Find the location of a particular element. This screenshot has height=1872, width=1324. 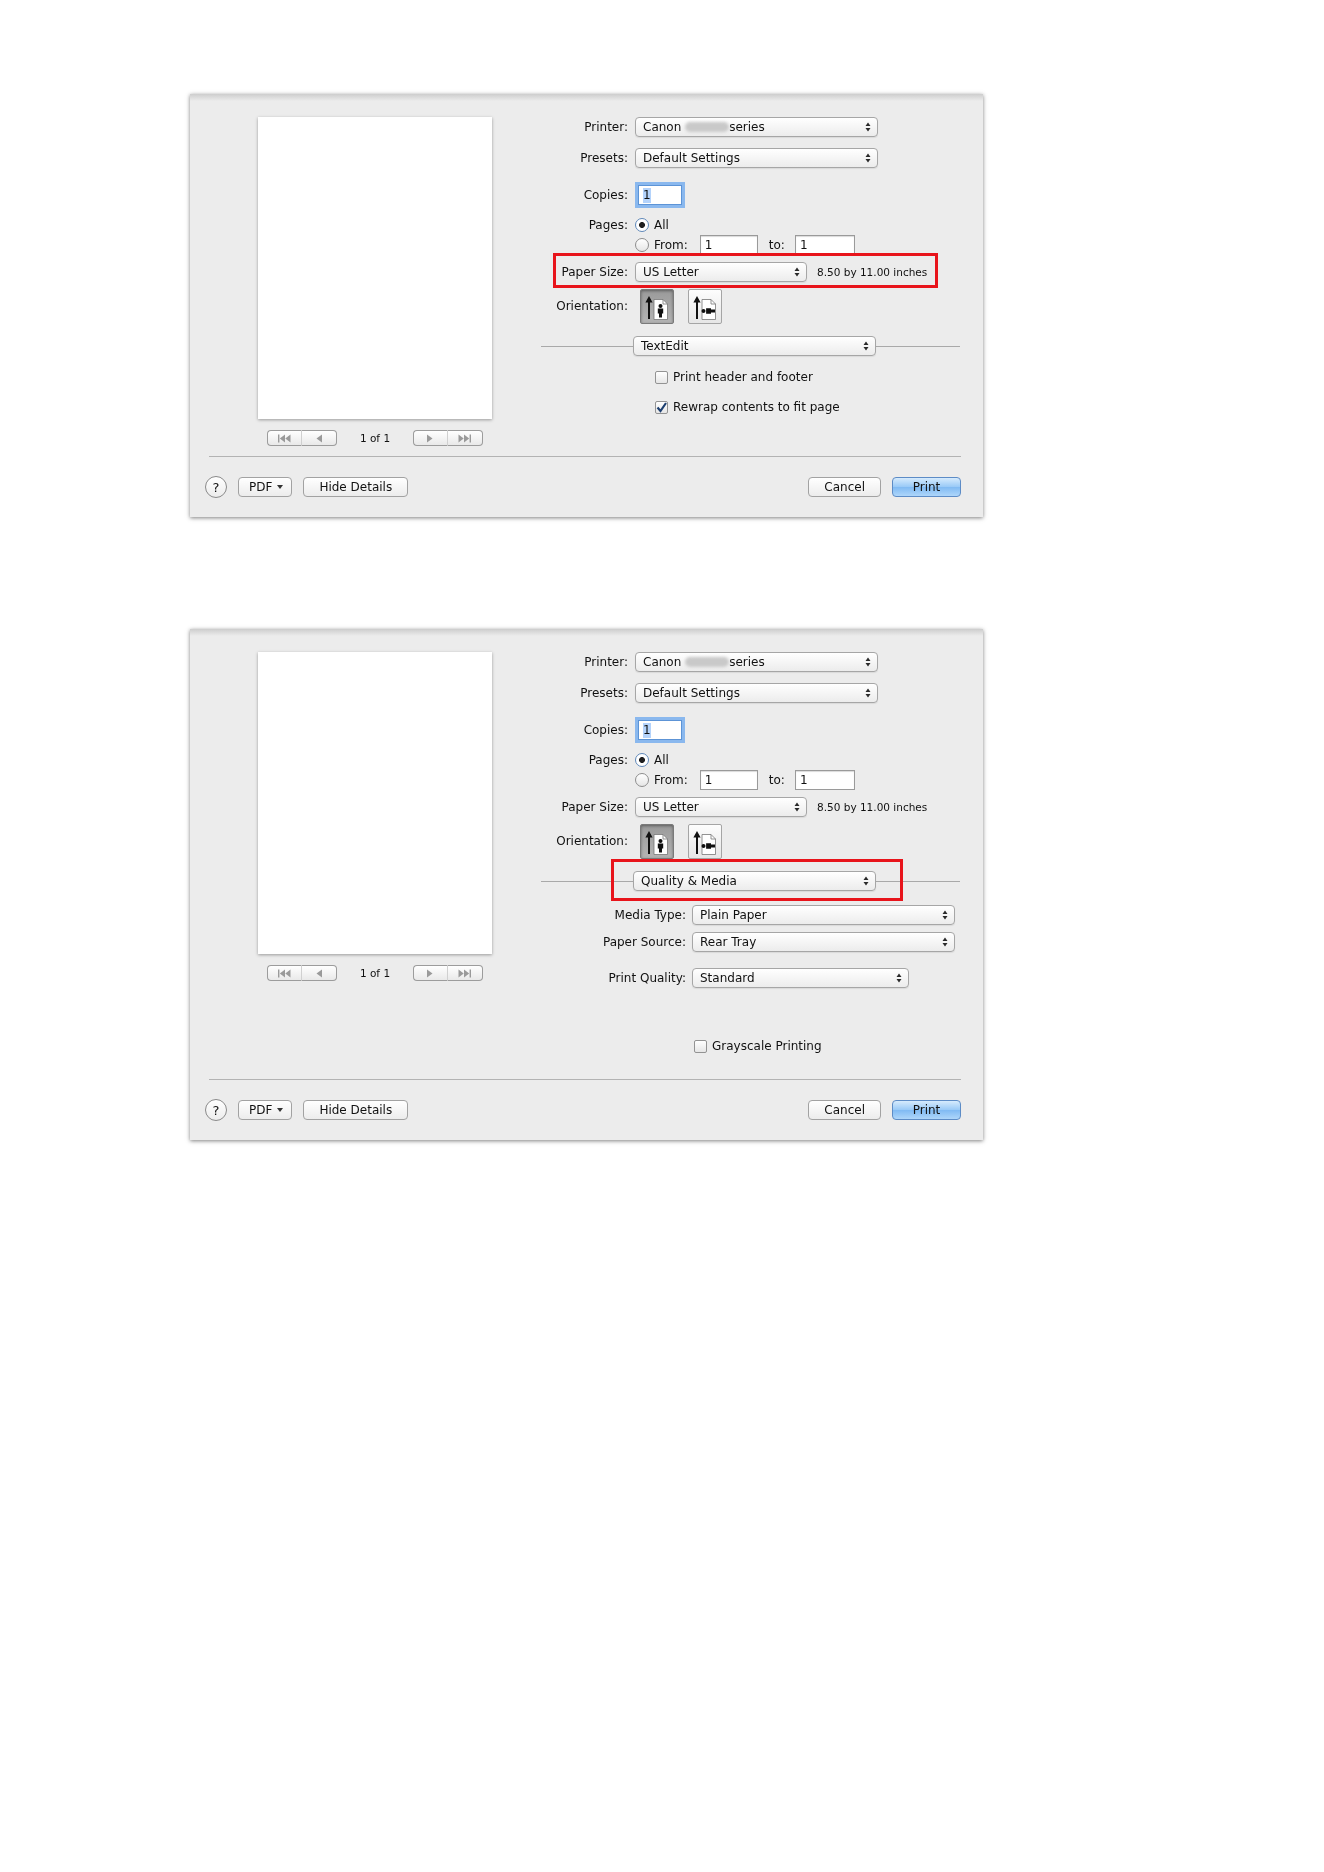

popup-label: Paper Source: is located at coordinates (643, 942).